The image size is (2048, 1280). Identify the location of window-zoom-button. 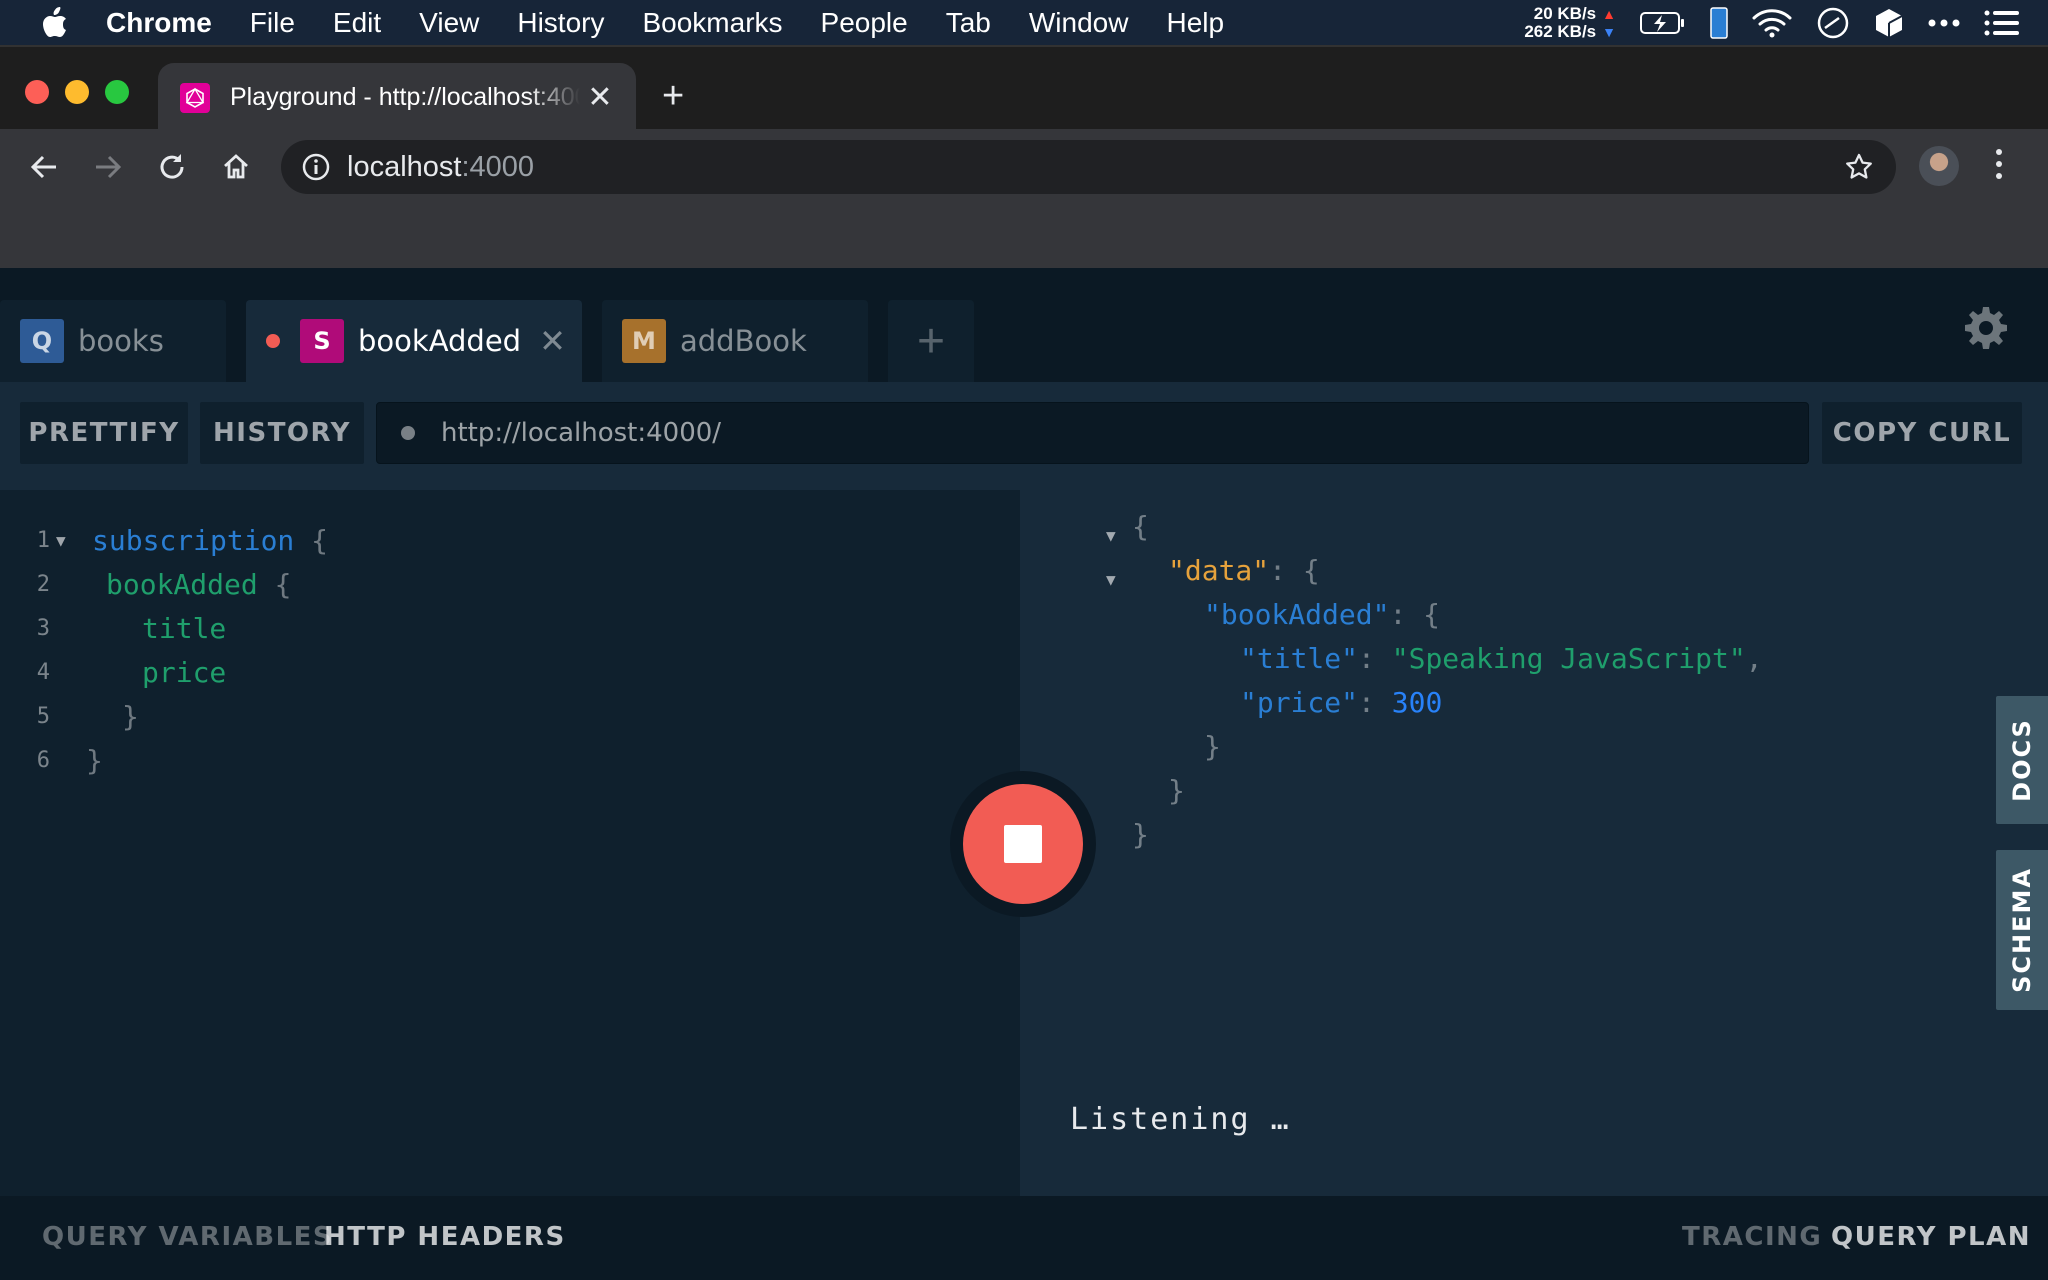
(117, 92).